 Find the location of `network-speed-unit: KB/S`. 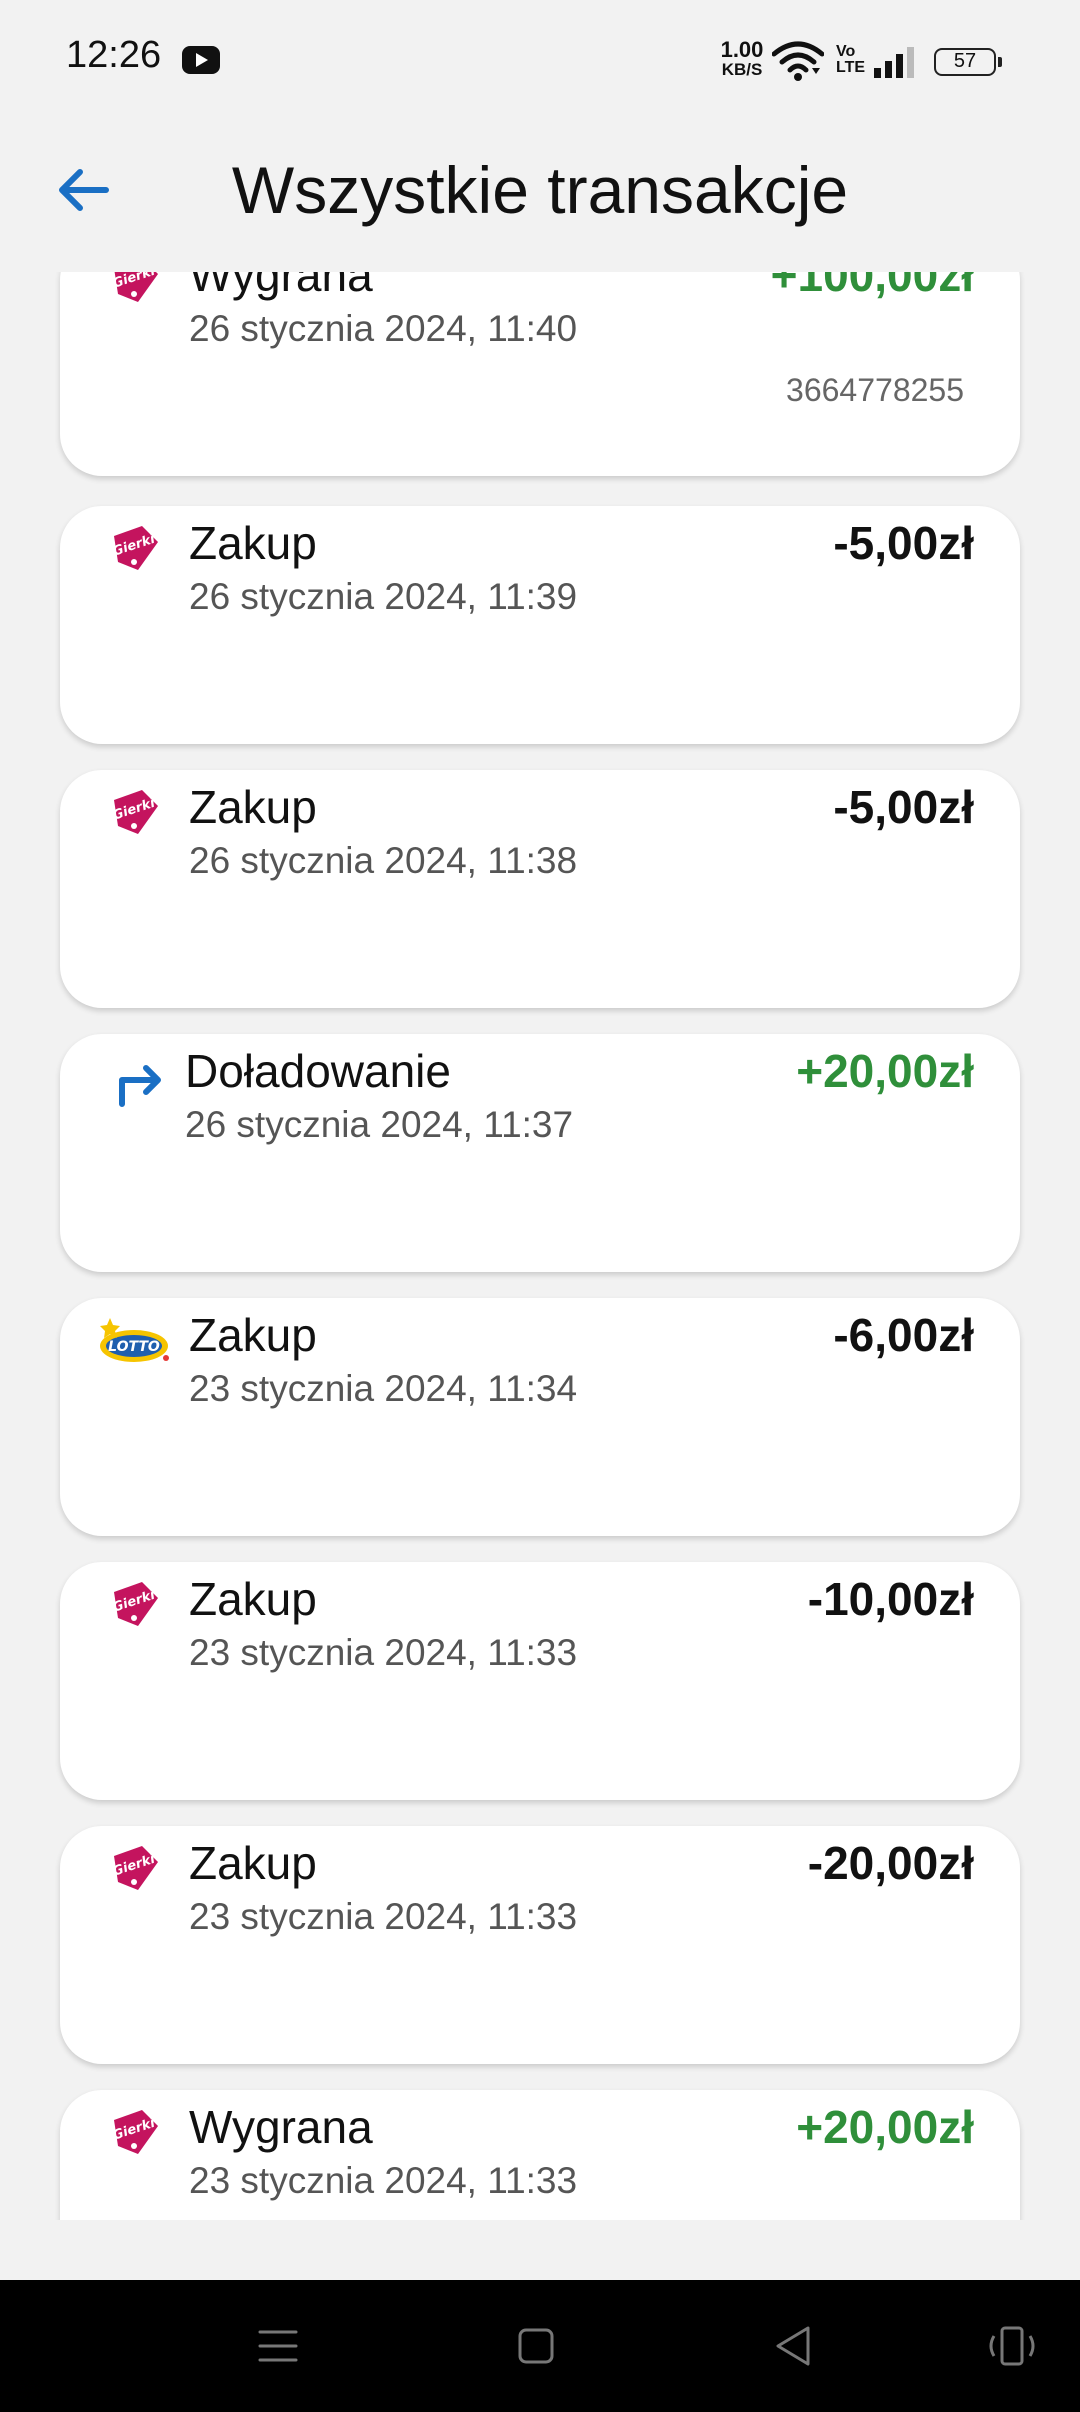

network-speed-unit: KB/S is located at coordinates (742, 69).